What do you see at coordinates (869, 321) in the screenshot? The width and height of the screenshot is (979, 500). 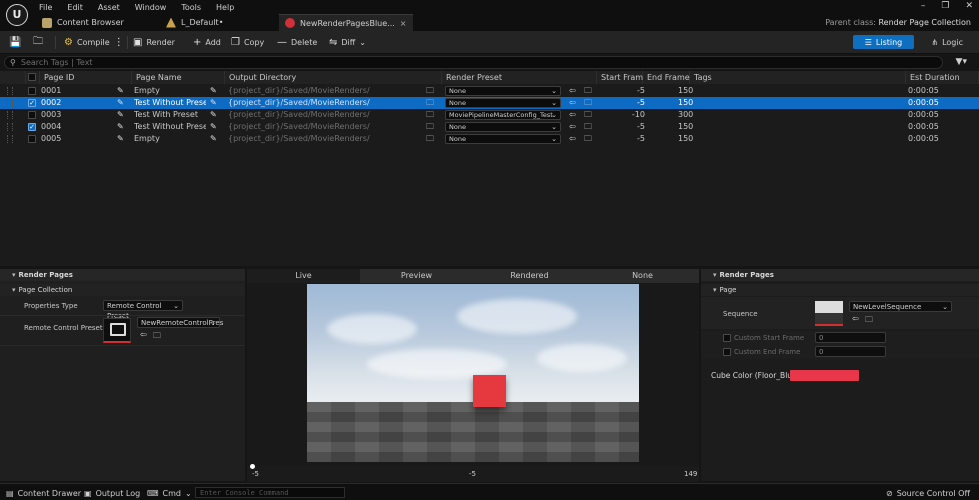 I see `browse-icon: 🗀` at bounding box center [869, 321].